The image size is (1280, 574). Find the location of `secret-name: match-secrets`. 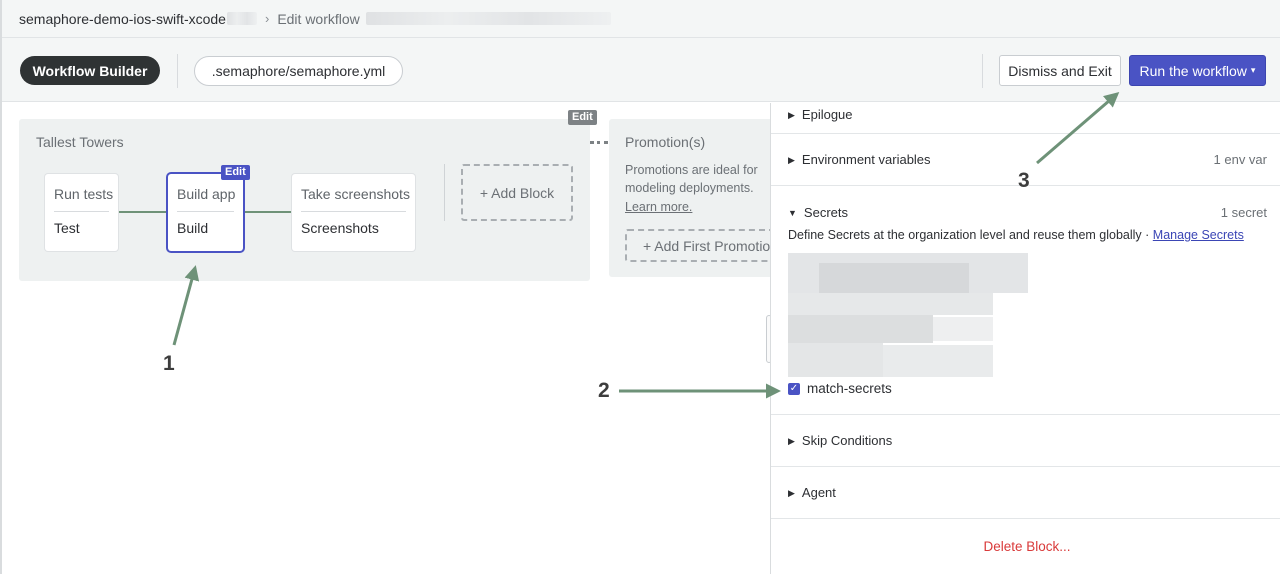

secret-name: match-secrets is located at coordinates (849, 388).